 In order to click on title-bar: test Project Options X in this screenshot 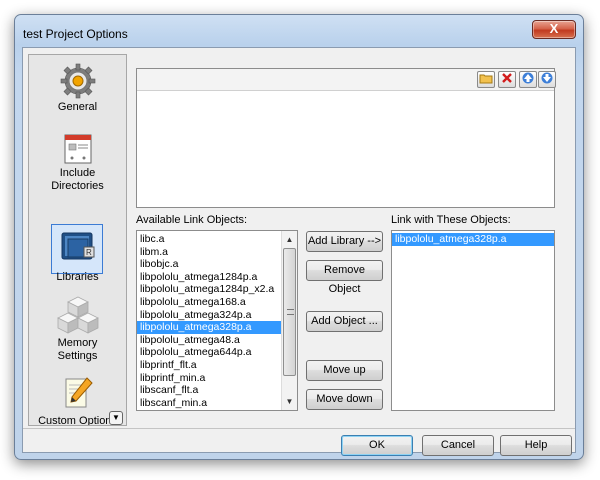, I will do `click(299, 31)`.